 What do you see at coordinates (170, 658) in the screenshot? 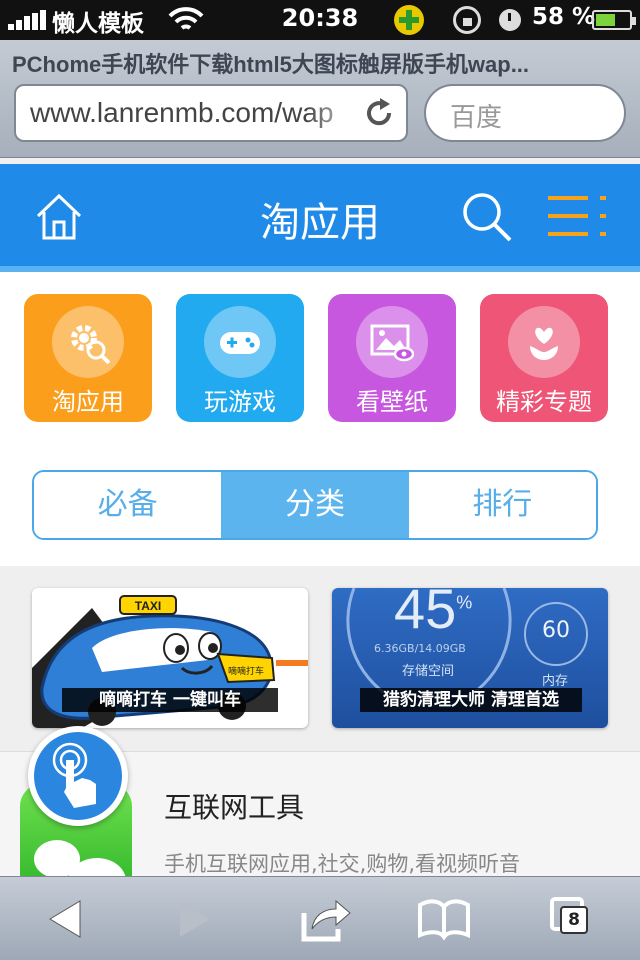
I see `banner-didi: TAXI 嘀嘀打车 嘀嘀打车 一键叫车` at bounding box center [170, 658].